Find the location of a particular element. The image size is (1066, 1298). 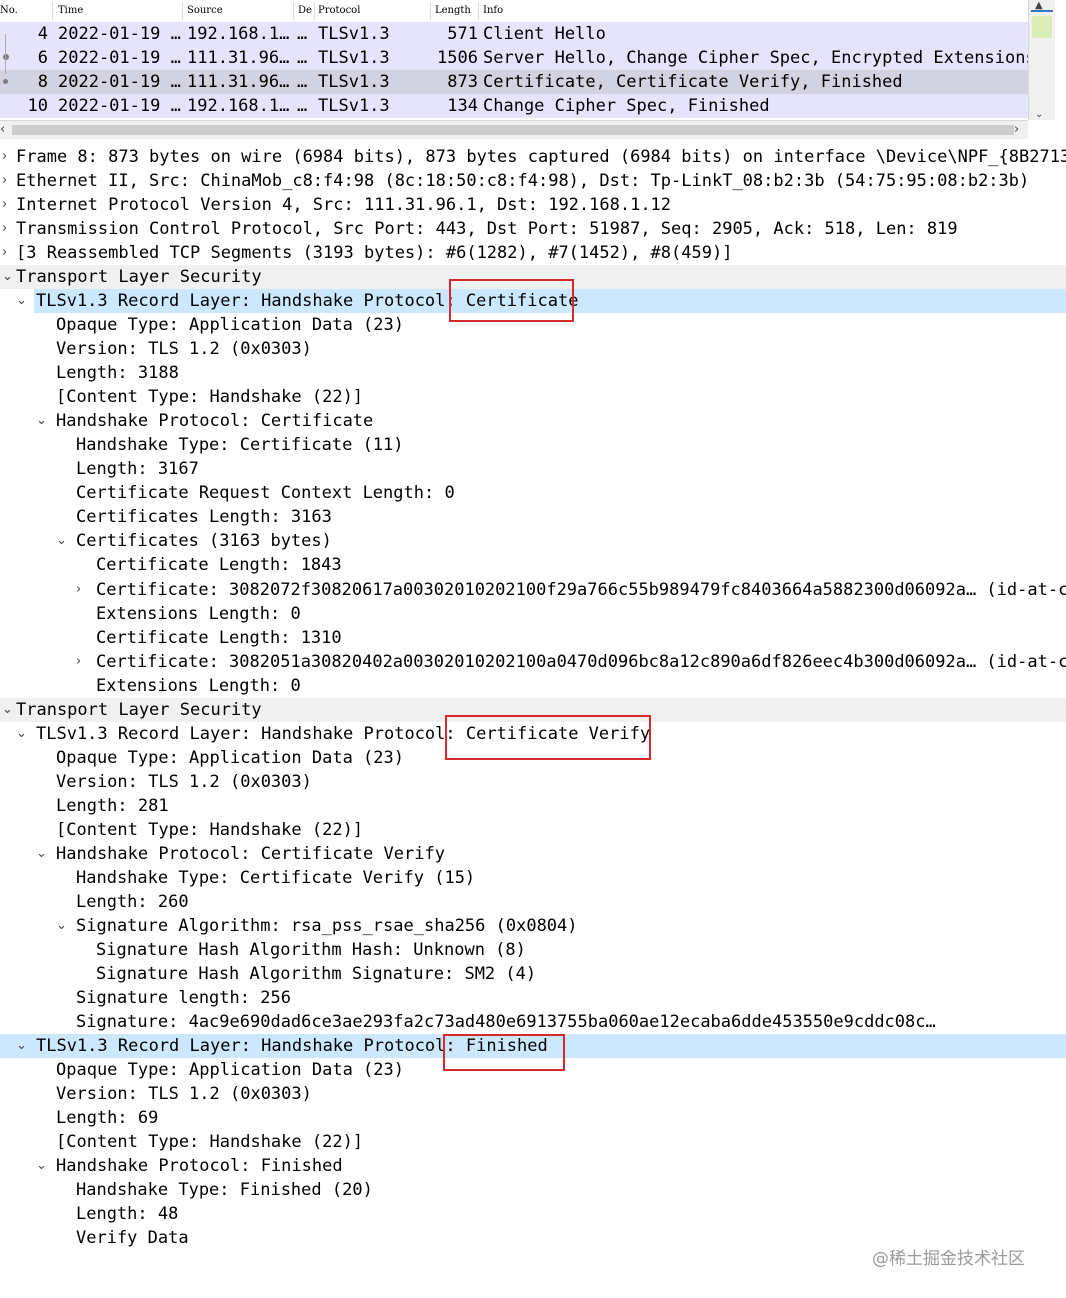

col-header-info: Info is located at coordinates (493, 10).